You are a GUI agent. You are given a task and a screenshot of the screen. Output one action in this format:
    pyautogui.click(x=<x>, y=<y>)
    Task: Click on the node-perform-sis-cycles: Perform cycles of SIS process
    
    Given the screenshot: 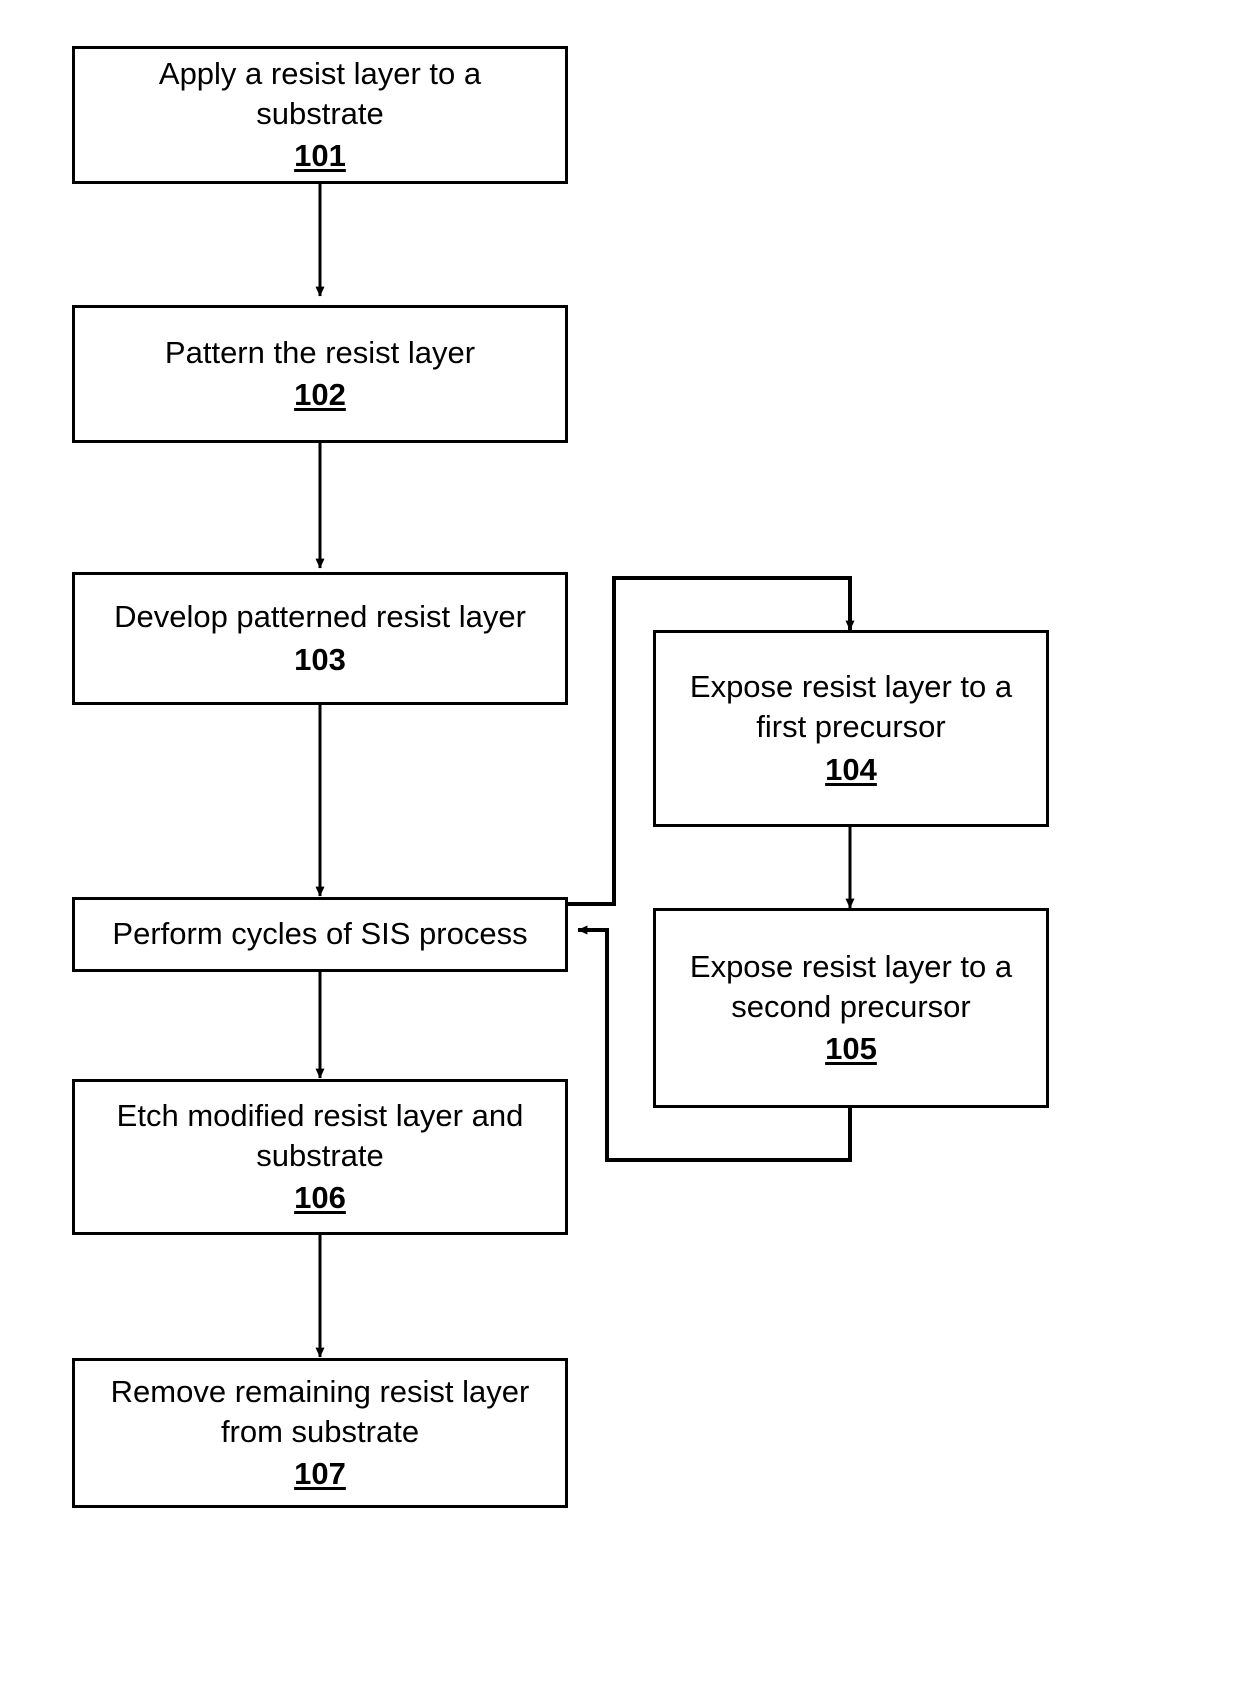 What is the action you would take?
    pyautogui.click(x=320, y=934)
    